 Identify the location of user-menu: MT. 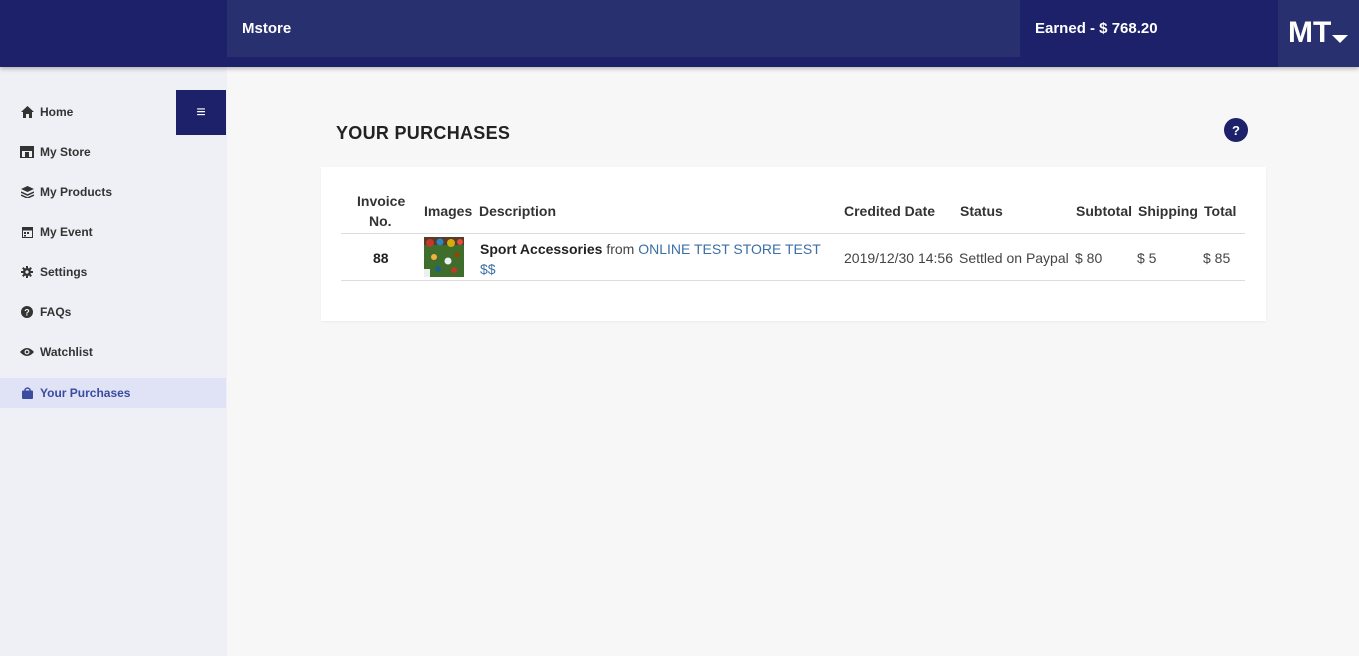
(1318, 33).